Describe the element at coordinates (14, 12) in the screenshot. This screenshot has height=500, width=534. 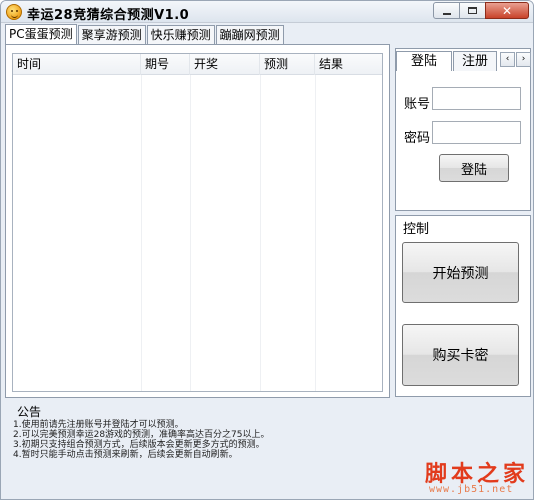
I see `app-smiley-icon` at that location.